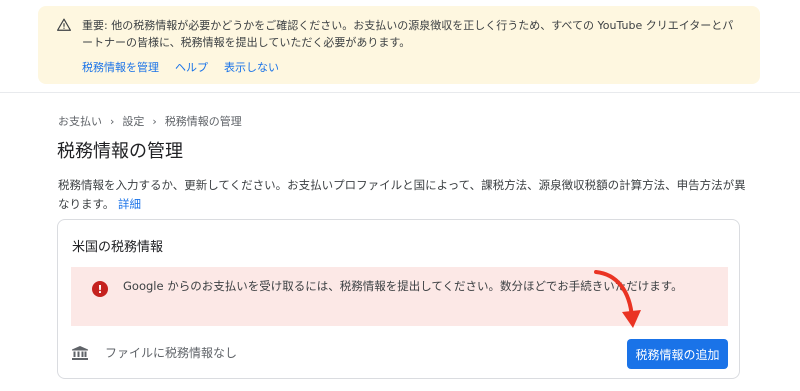  What do you see at coordinates (203, 121) in the screenshot?
I see `breadcrumb-current: 税務情報の管理` at bounding box center [203, 121].